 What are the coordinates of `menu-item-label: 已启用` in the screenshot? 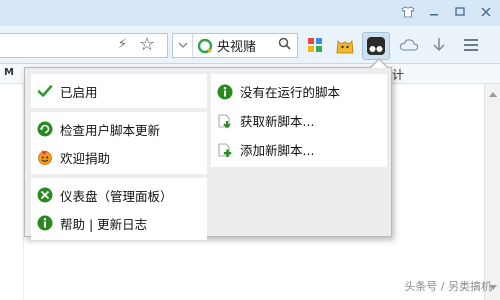 It's located at (79, 92).